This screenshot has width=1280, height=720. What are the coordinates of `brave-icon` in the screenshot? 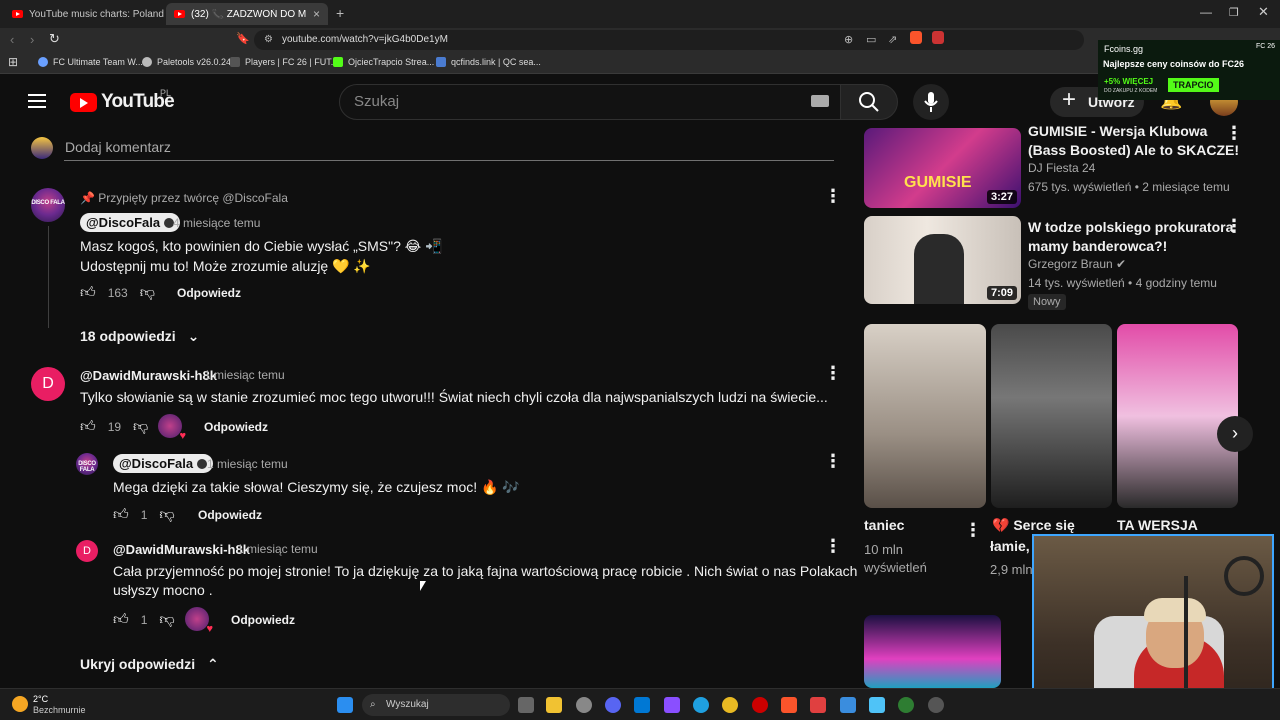 It's located at (789, 705).